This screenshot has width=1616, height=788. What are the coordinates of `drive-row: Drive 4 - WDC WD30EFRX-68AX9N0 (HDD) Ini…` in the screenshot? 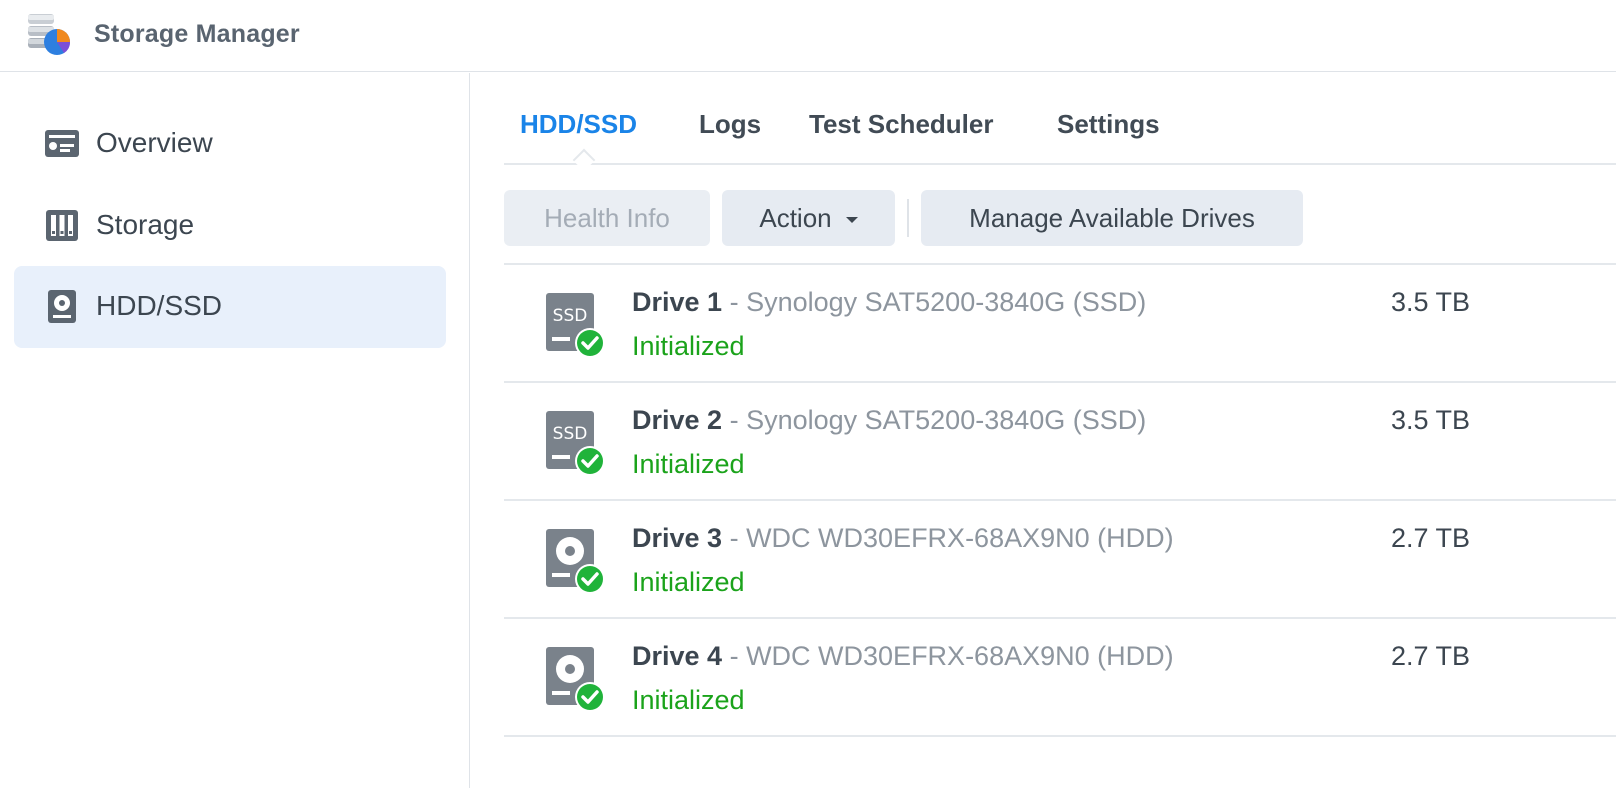 It's located at (1060, 678).